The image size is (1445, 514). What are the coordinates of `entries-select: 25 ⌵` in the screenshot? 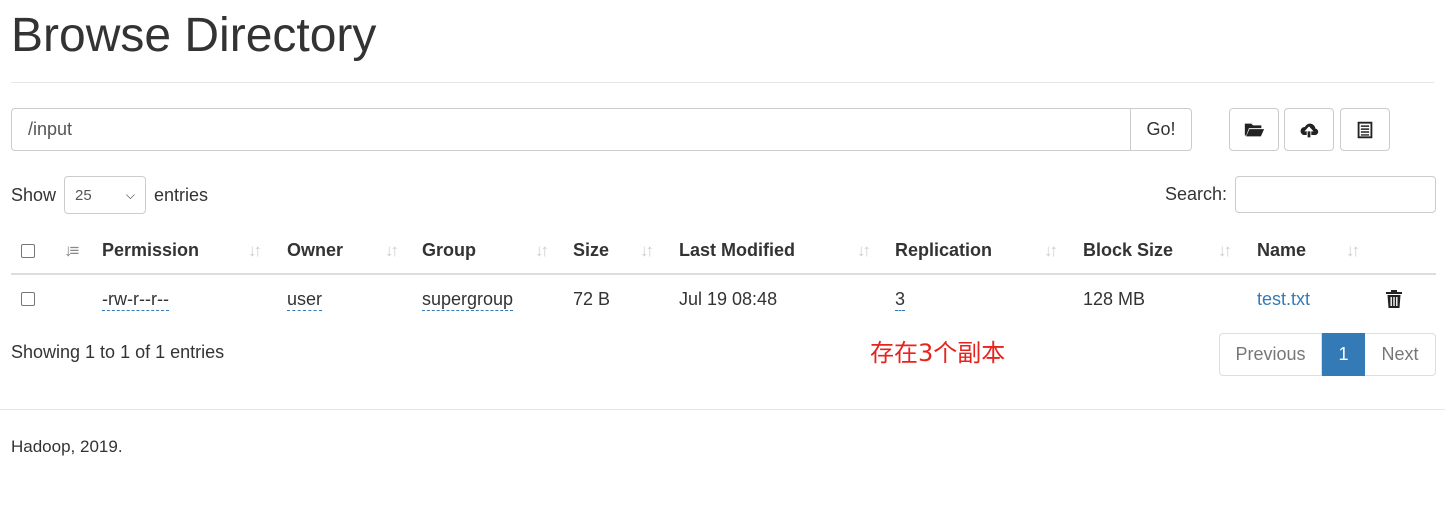 It's located at (105, 195).